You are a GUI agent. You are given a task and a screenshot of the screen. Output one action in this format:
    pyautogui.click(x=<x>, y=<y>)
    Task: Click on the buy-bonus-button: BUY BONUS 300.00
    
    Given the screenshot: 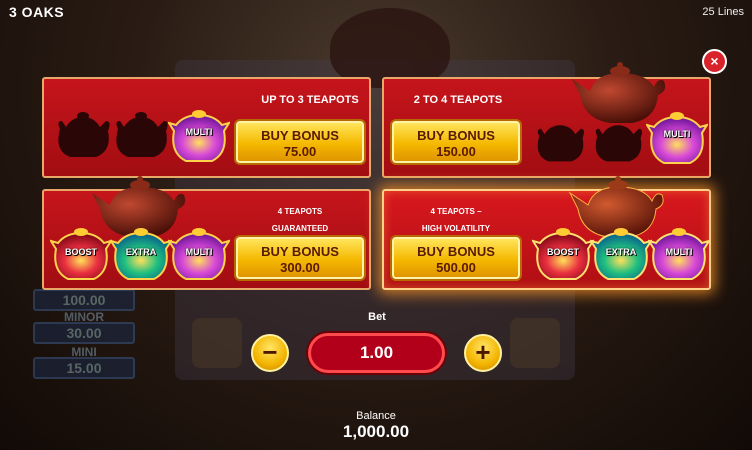 What is the action you would take?
    pyautogui.click(x=300, y=258)
    